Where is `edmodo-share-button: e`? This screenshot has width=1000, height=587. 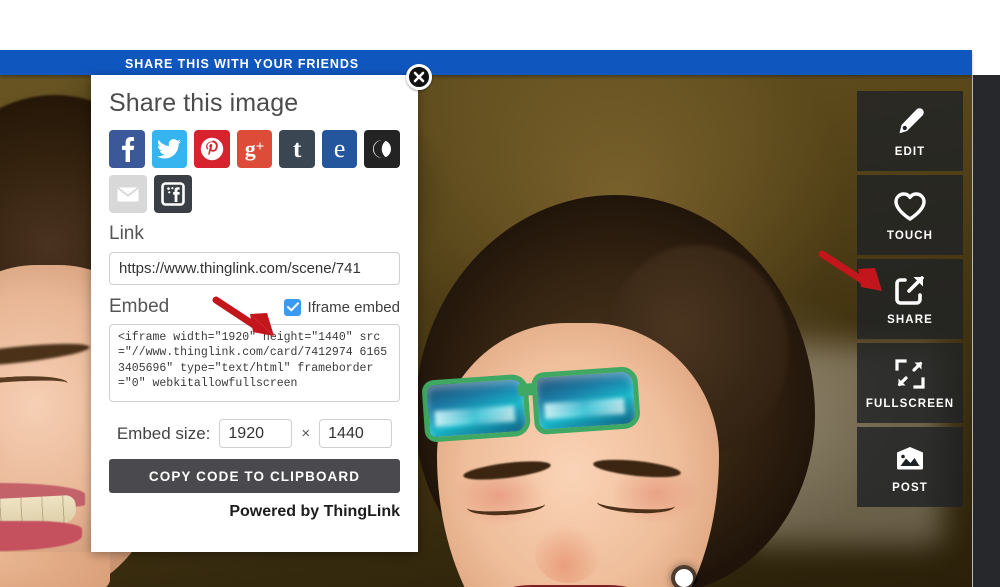 edmodo-share-button: e is located at coordinates (339, 149).